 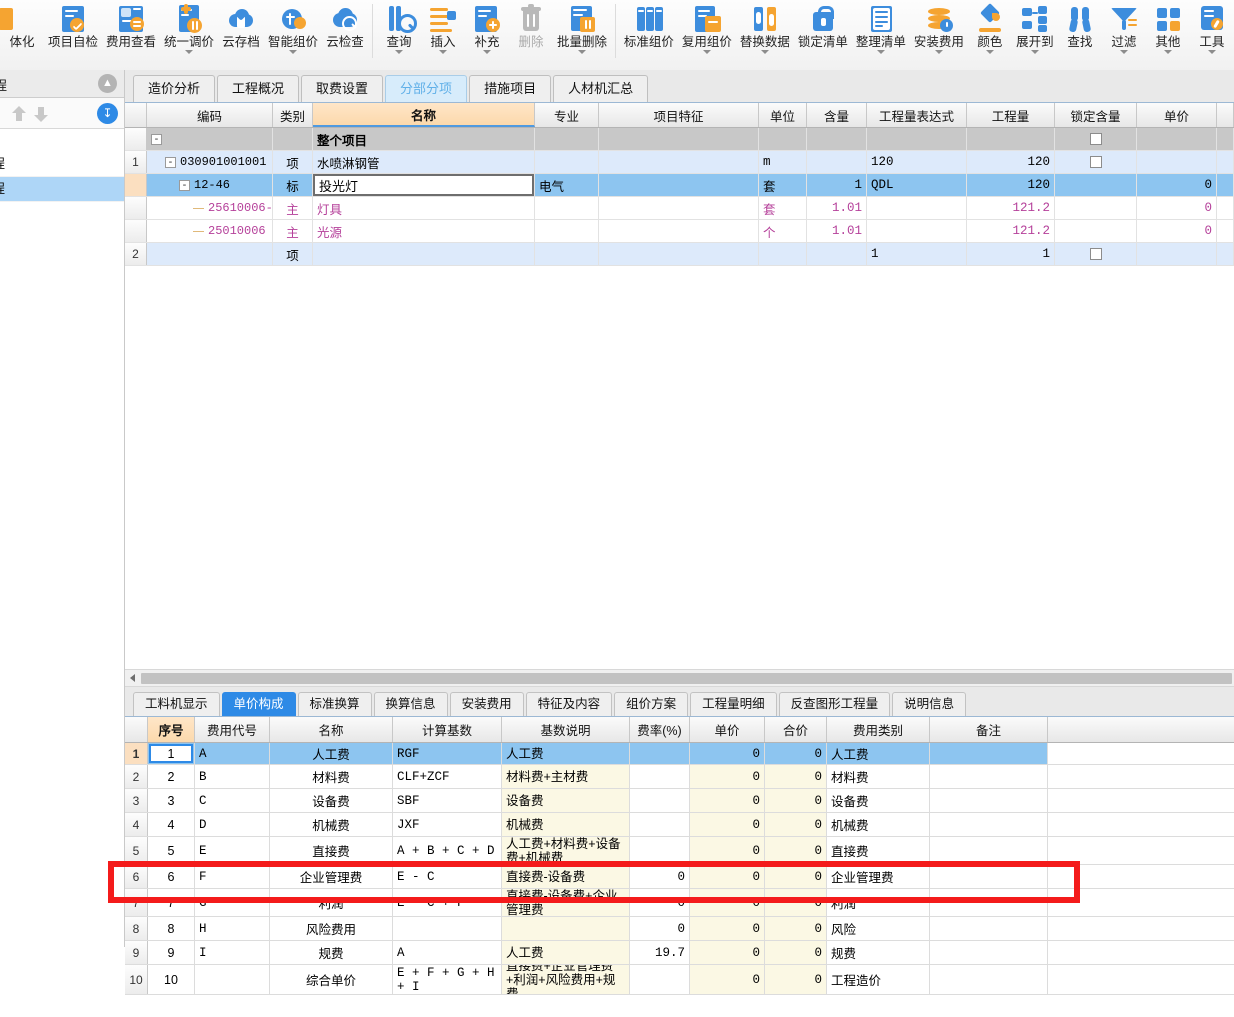 I want to click on cell-unit-price, so click(x=1177, y=254).